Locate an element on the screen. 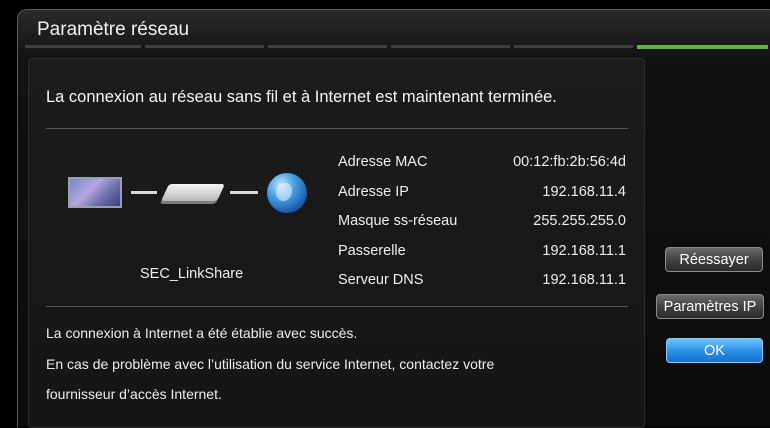 The width and height of the screenshot is (770, 428). globe-icon is located at coordinates (287, 193).